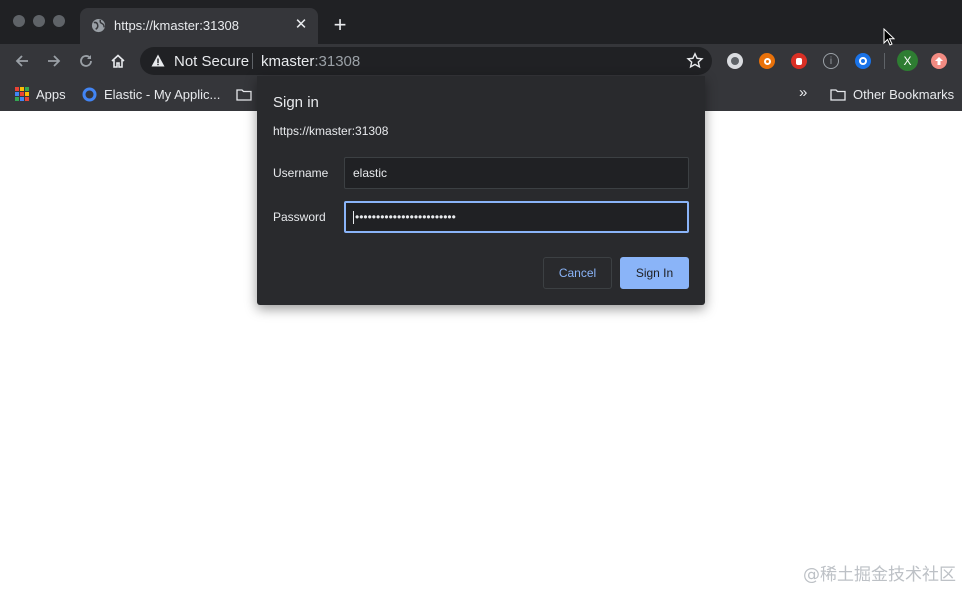 Image resolution: width=962 pixels, height=590 pixels. What do you see at coordinates (735, 61) in the screenshot?
I see `extension-circle-icon` at bounding box center [735, 61].